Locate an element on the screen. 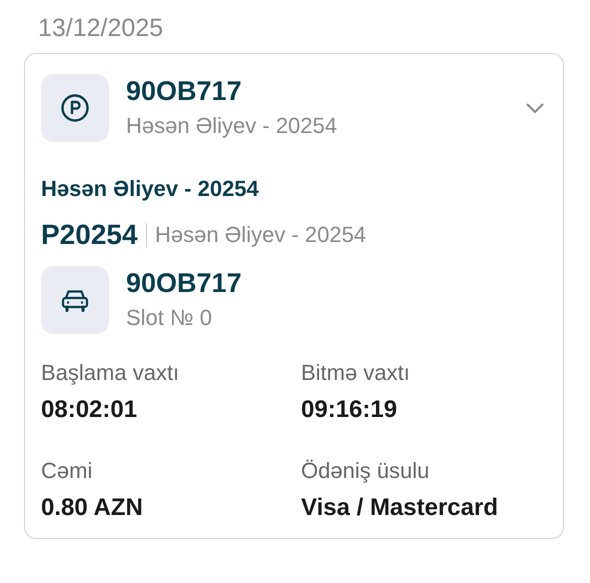 This screenshot has width=590, height=583. detail-label: Başlama vaxtı is located at coordinates (110, 373).